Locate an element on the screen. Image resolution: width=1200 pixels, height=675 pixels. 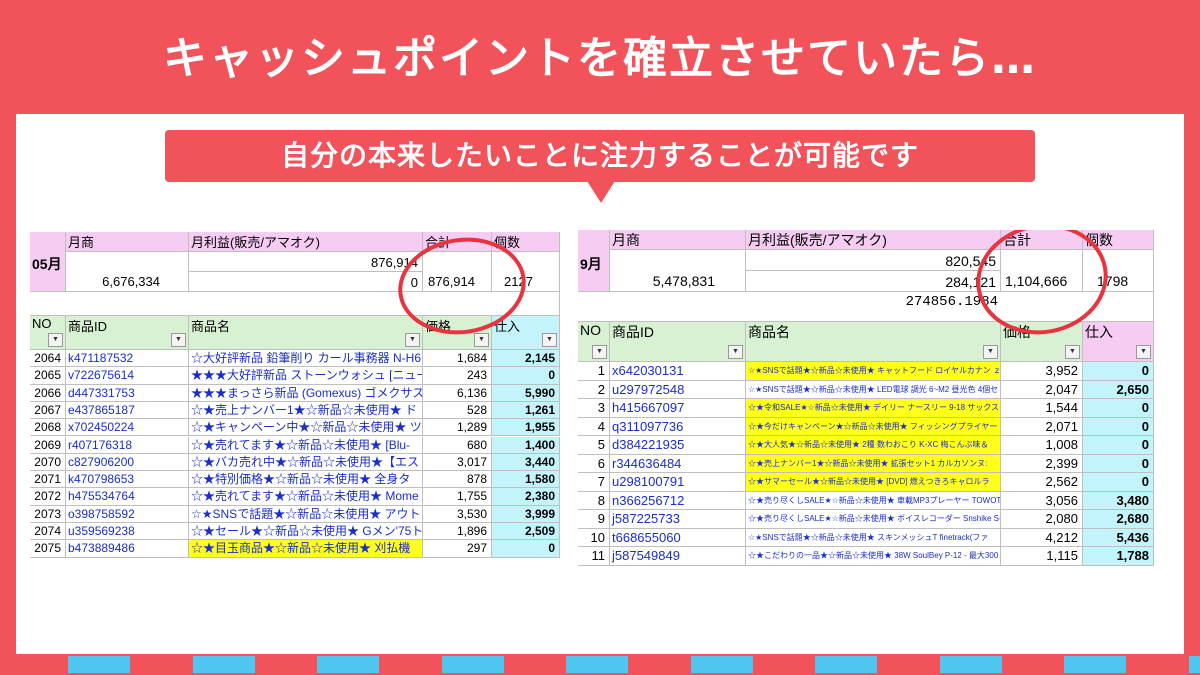
row-price: 2,562 is located at coordinates (1042, 482).